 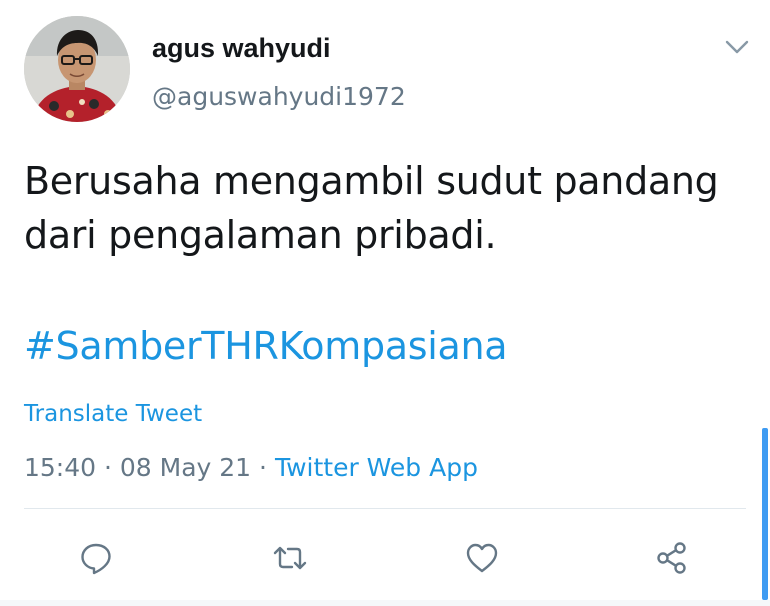 What do you see at coordinates (266, 346) in the screenshot?
I see `hashtag-link: #SamberTHRKompasiana` at bounding box center [266, 346].